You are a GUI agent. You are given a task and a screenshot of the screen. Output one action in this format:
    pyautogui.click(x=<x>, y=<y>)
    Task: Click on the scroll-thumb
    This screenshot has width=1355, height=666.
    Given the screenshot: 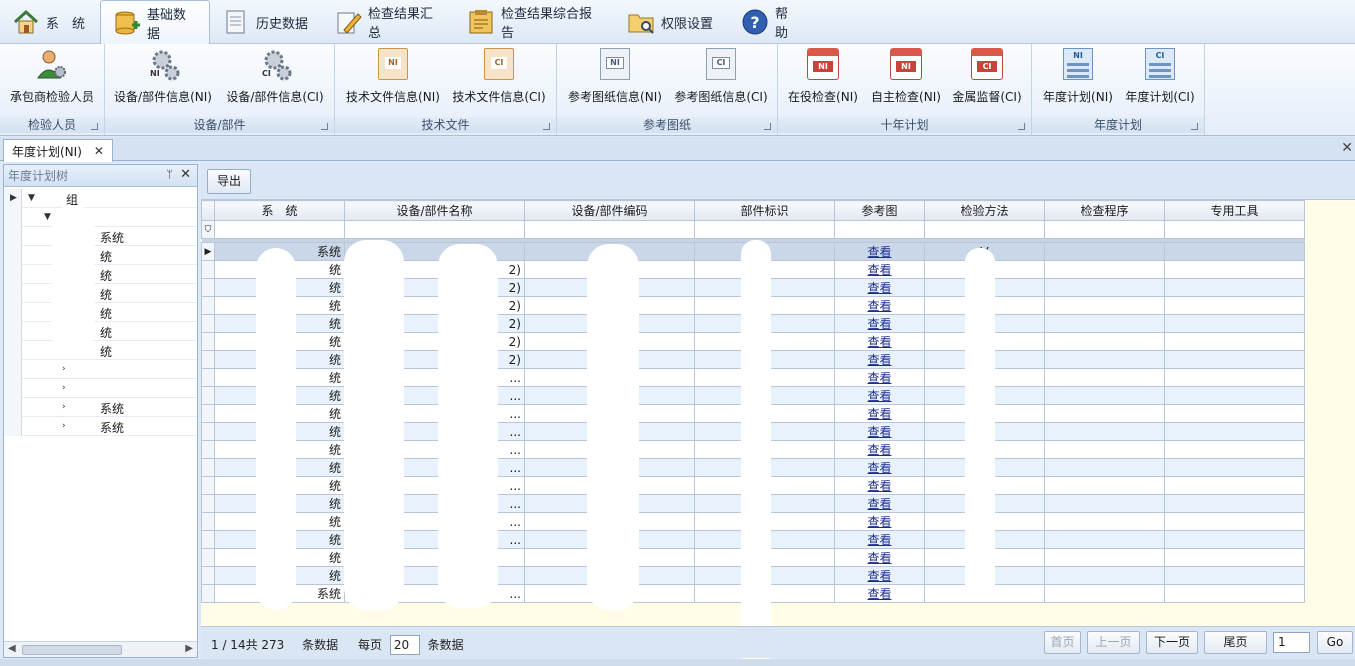 What is the action you would take?
    pyautogui.click(x=72, y=650)
    